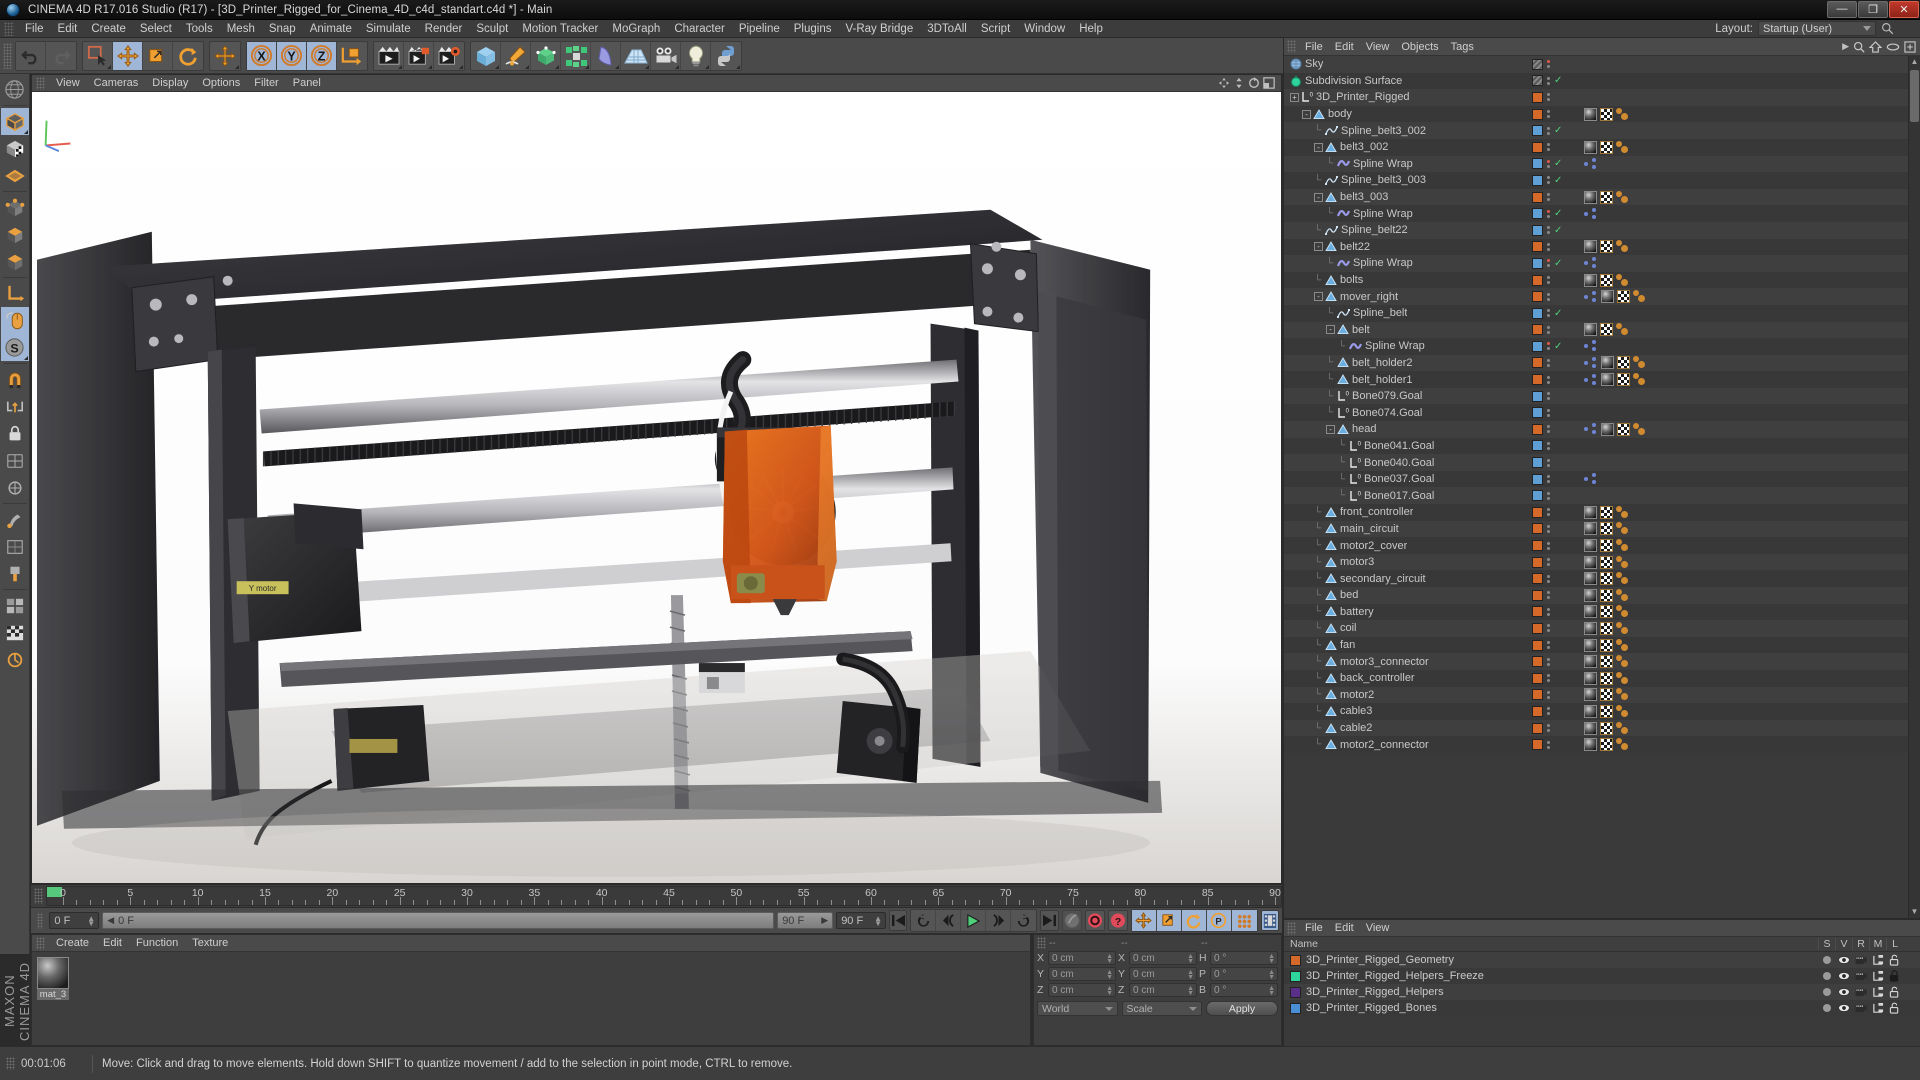 The width and height of the screenshot is (1920, 1080). I want to click on menu-file: File, so click(34, 29).